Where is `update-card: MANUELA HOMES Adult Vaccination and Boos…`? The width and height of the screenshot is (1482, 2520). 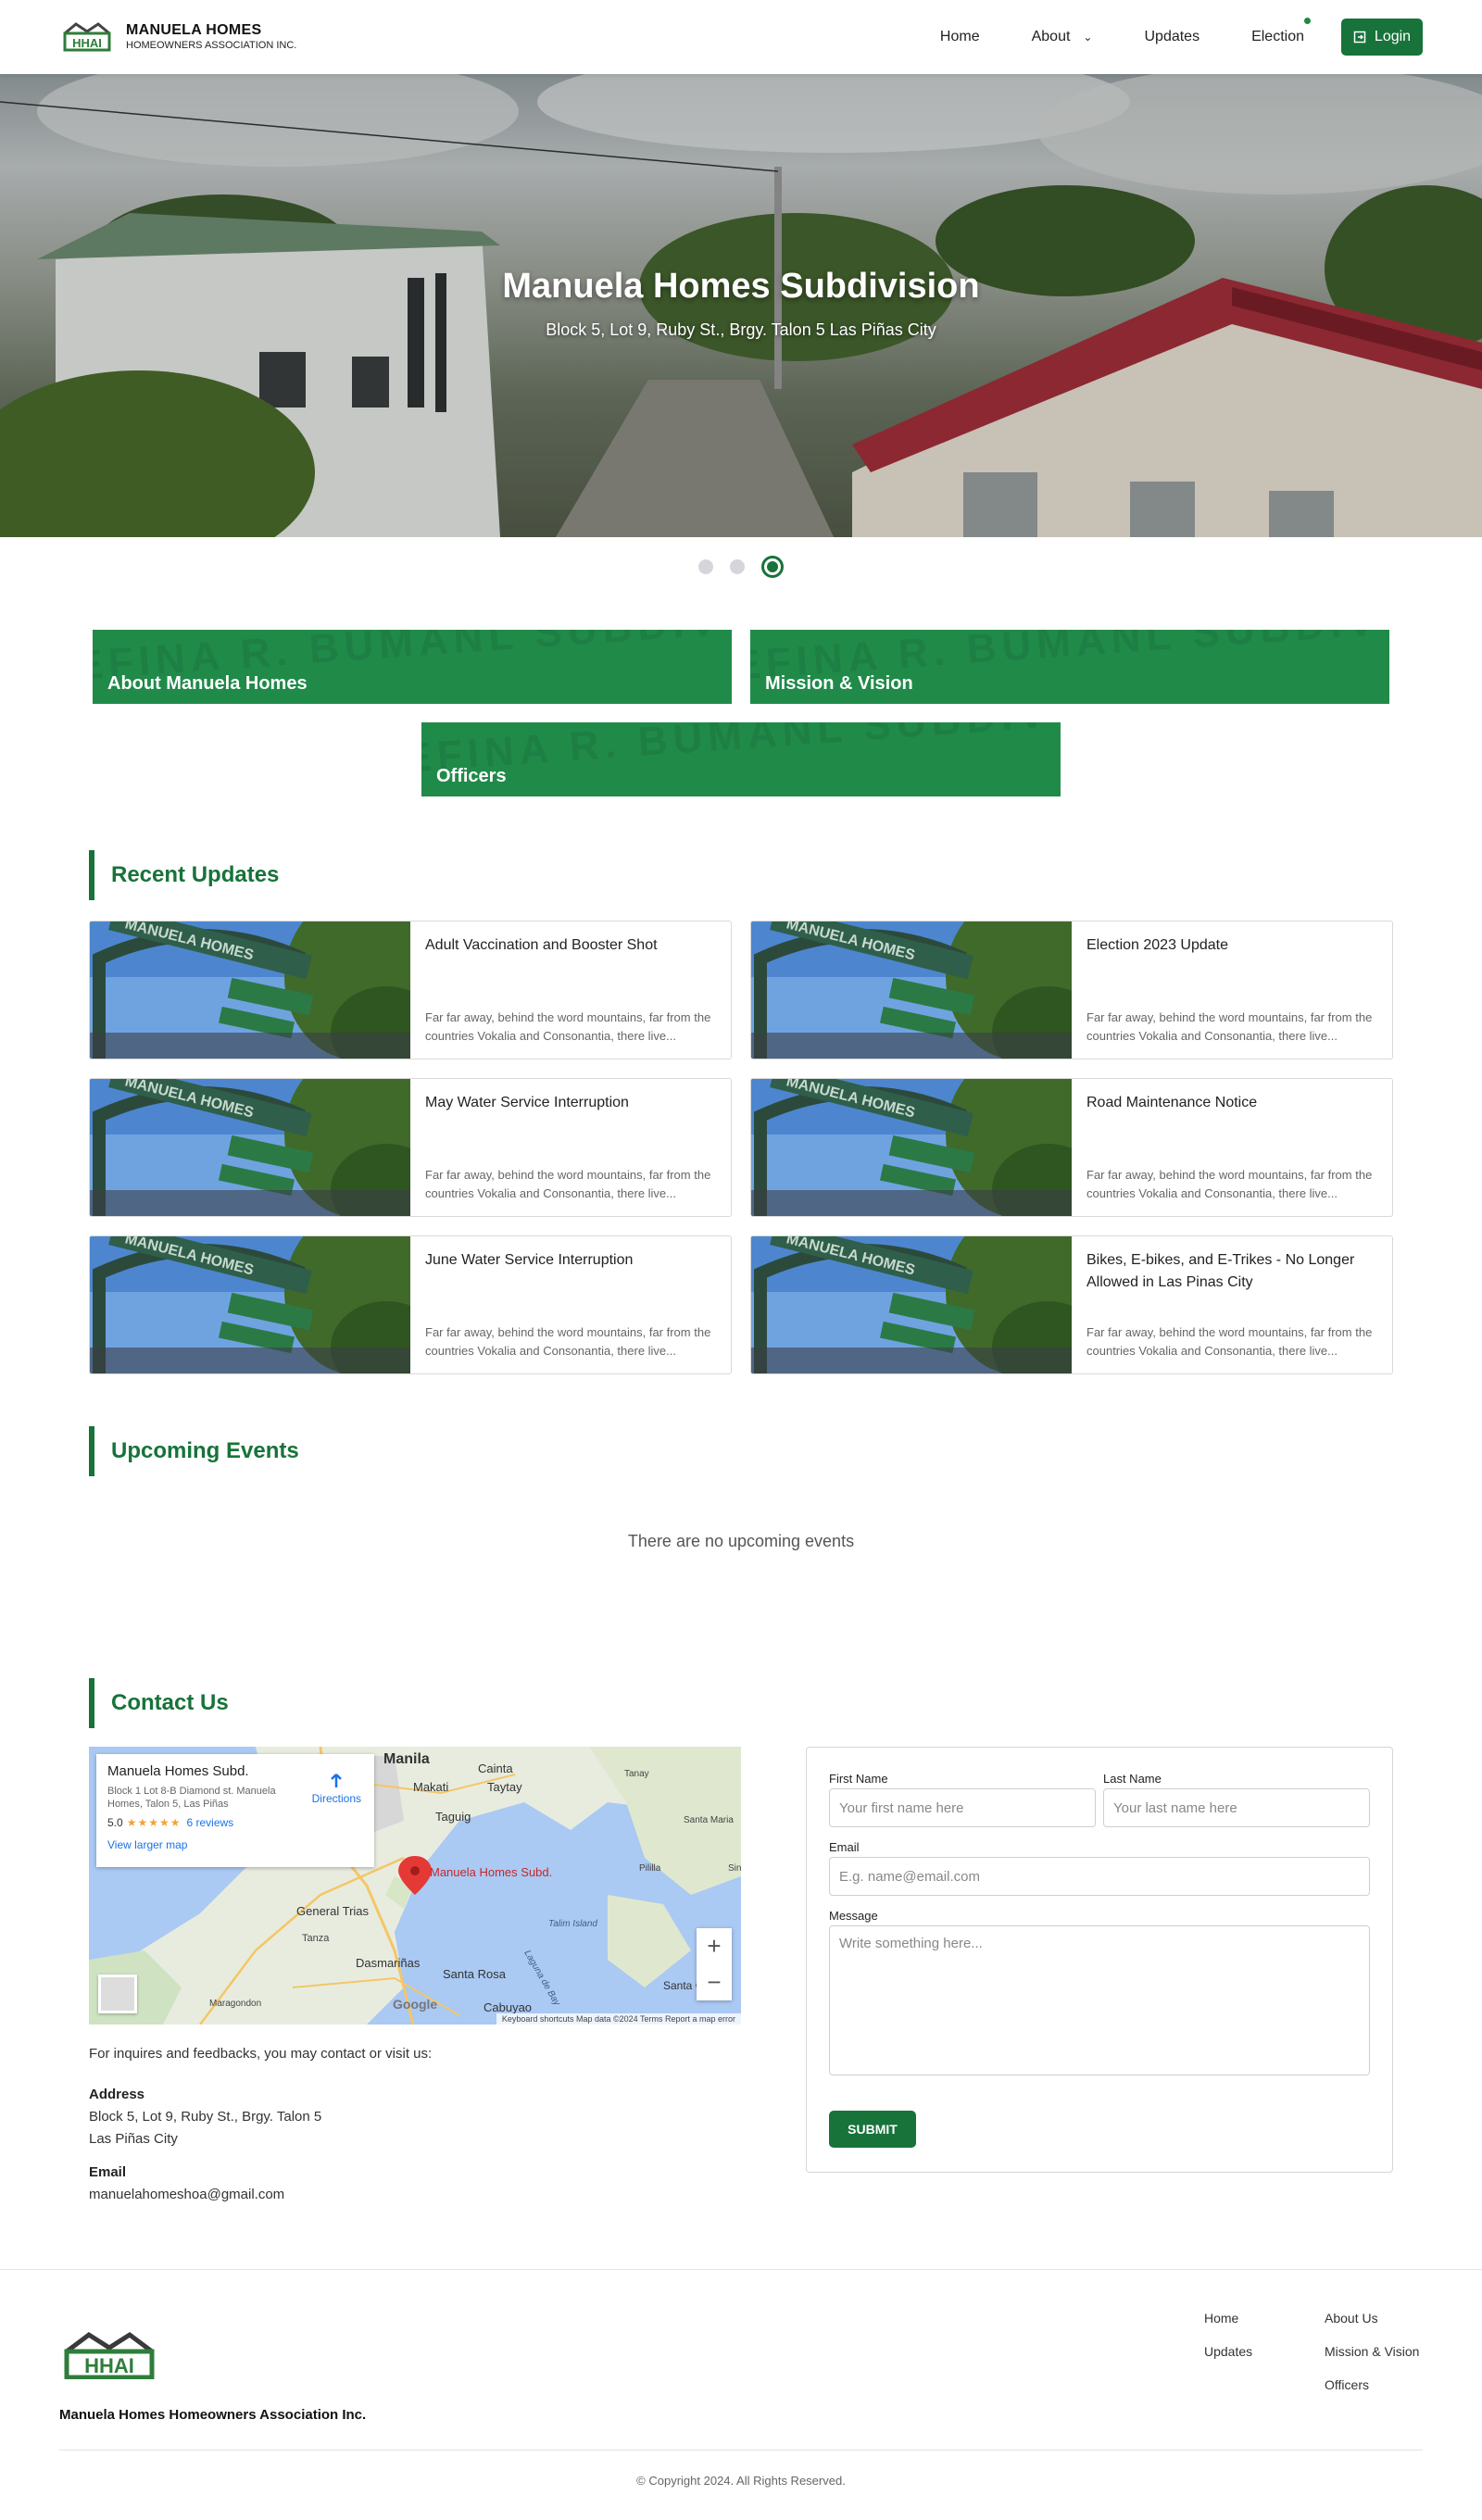 update-card: MANUELA HOMES Adult Vaccination and Boos… is located at coordinates (410, 990).